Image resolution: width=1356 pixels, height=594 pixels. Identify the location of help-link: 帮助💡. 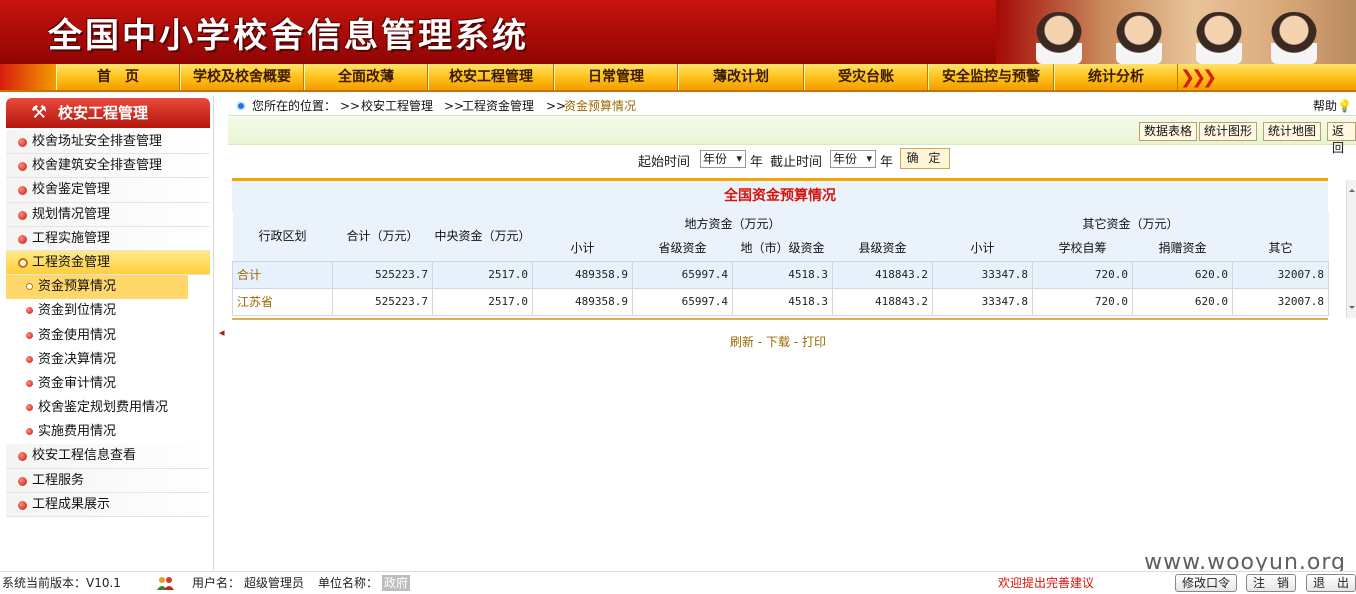
(1332, 106).